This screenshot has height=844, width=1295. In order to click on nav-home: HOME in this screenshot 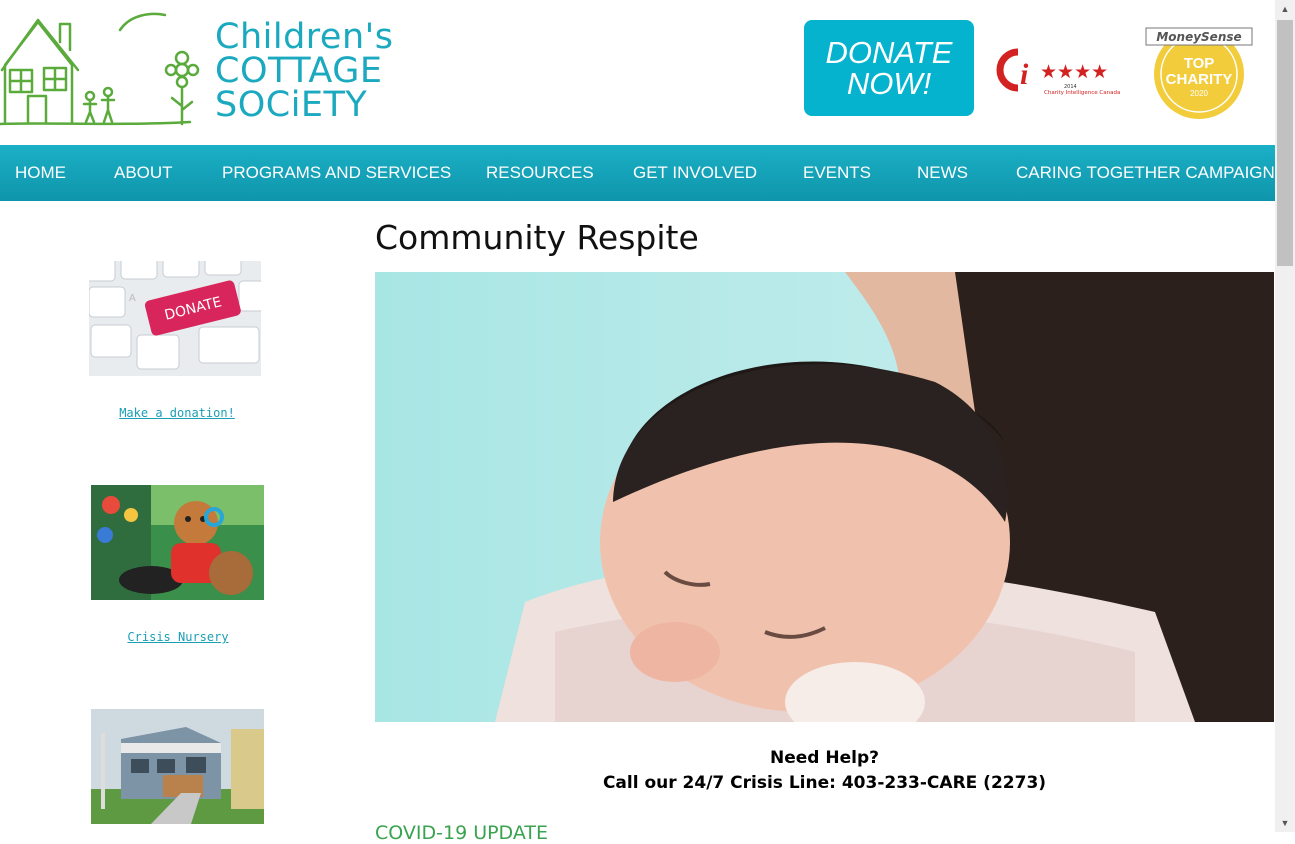, I will do `click(40, 173)`.